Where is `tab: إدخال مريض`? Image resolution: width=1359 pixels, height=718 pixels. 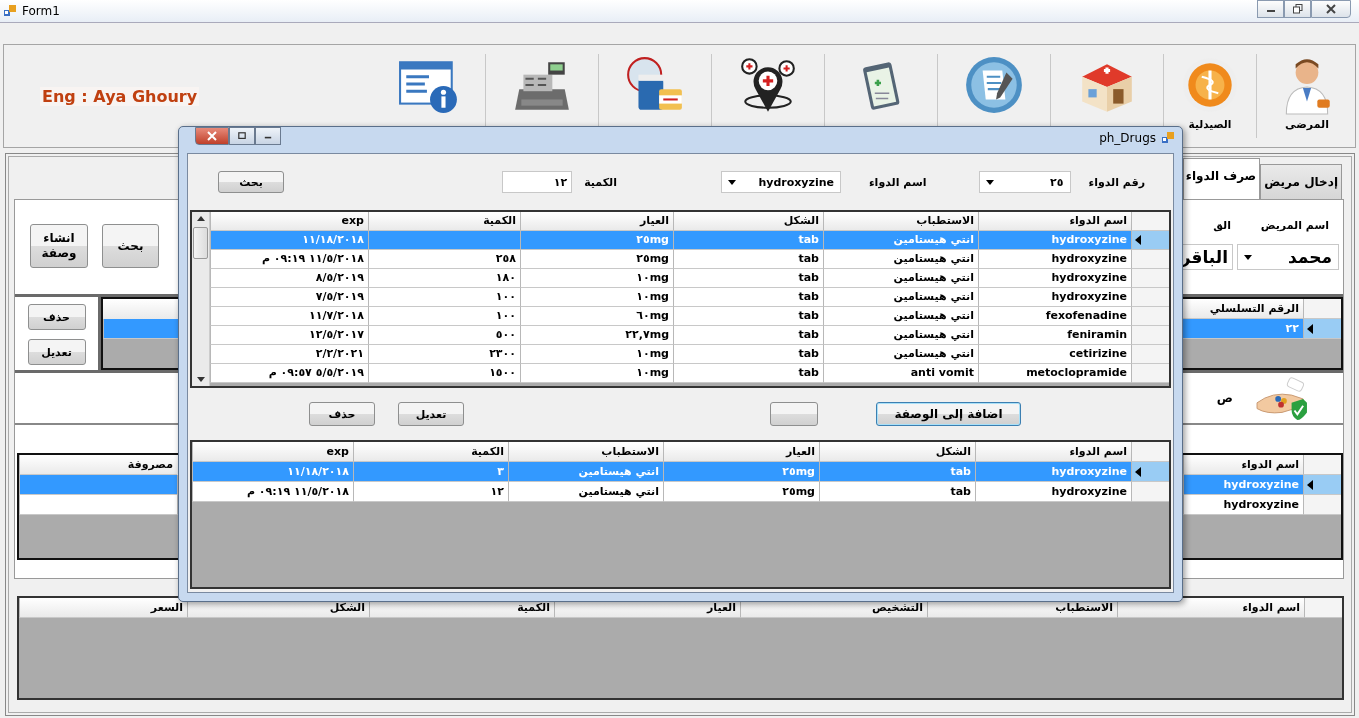 tab: إدخال مريض is located at coordinates (1301, 181).